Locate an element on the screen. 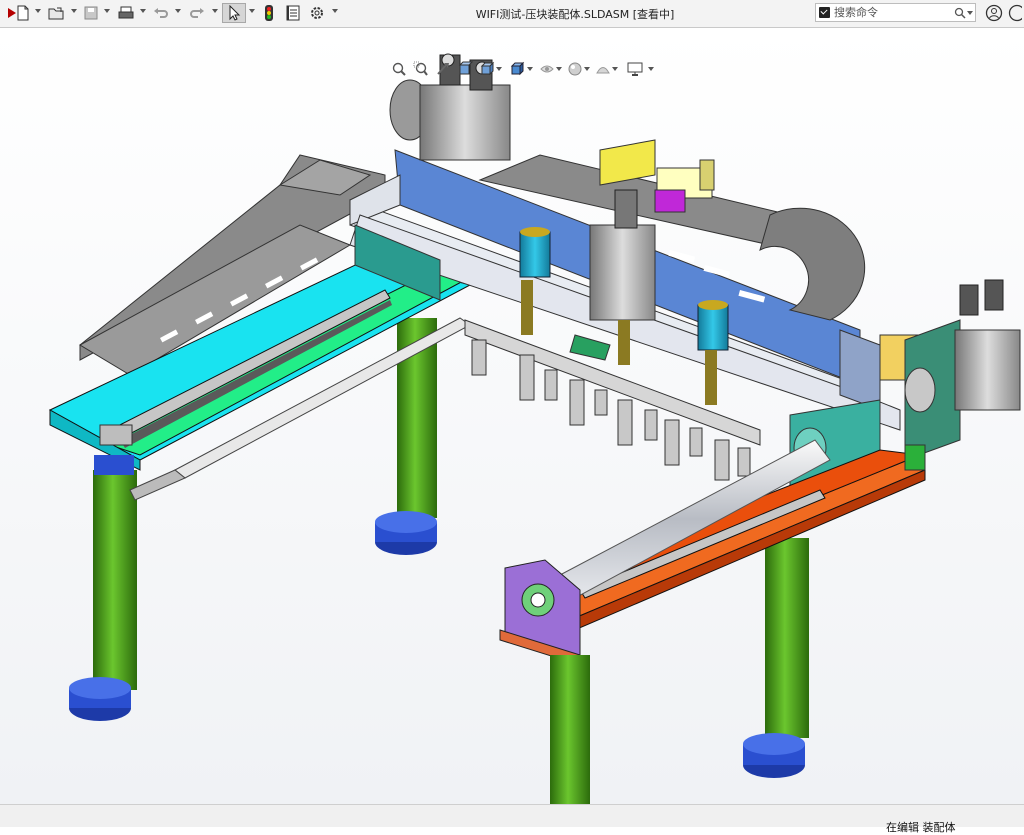 The width and height of the screenshot is (1024, 835). command-search is located at coordinates (895, 12).